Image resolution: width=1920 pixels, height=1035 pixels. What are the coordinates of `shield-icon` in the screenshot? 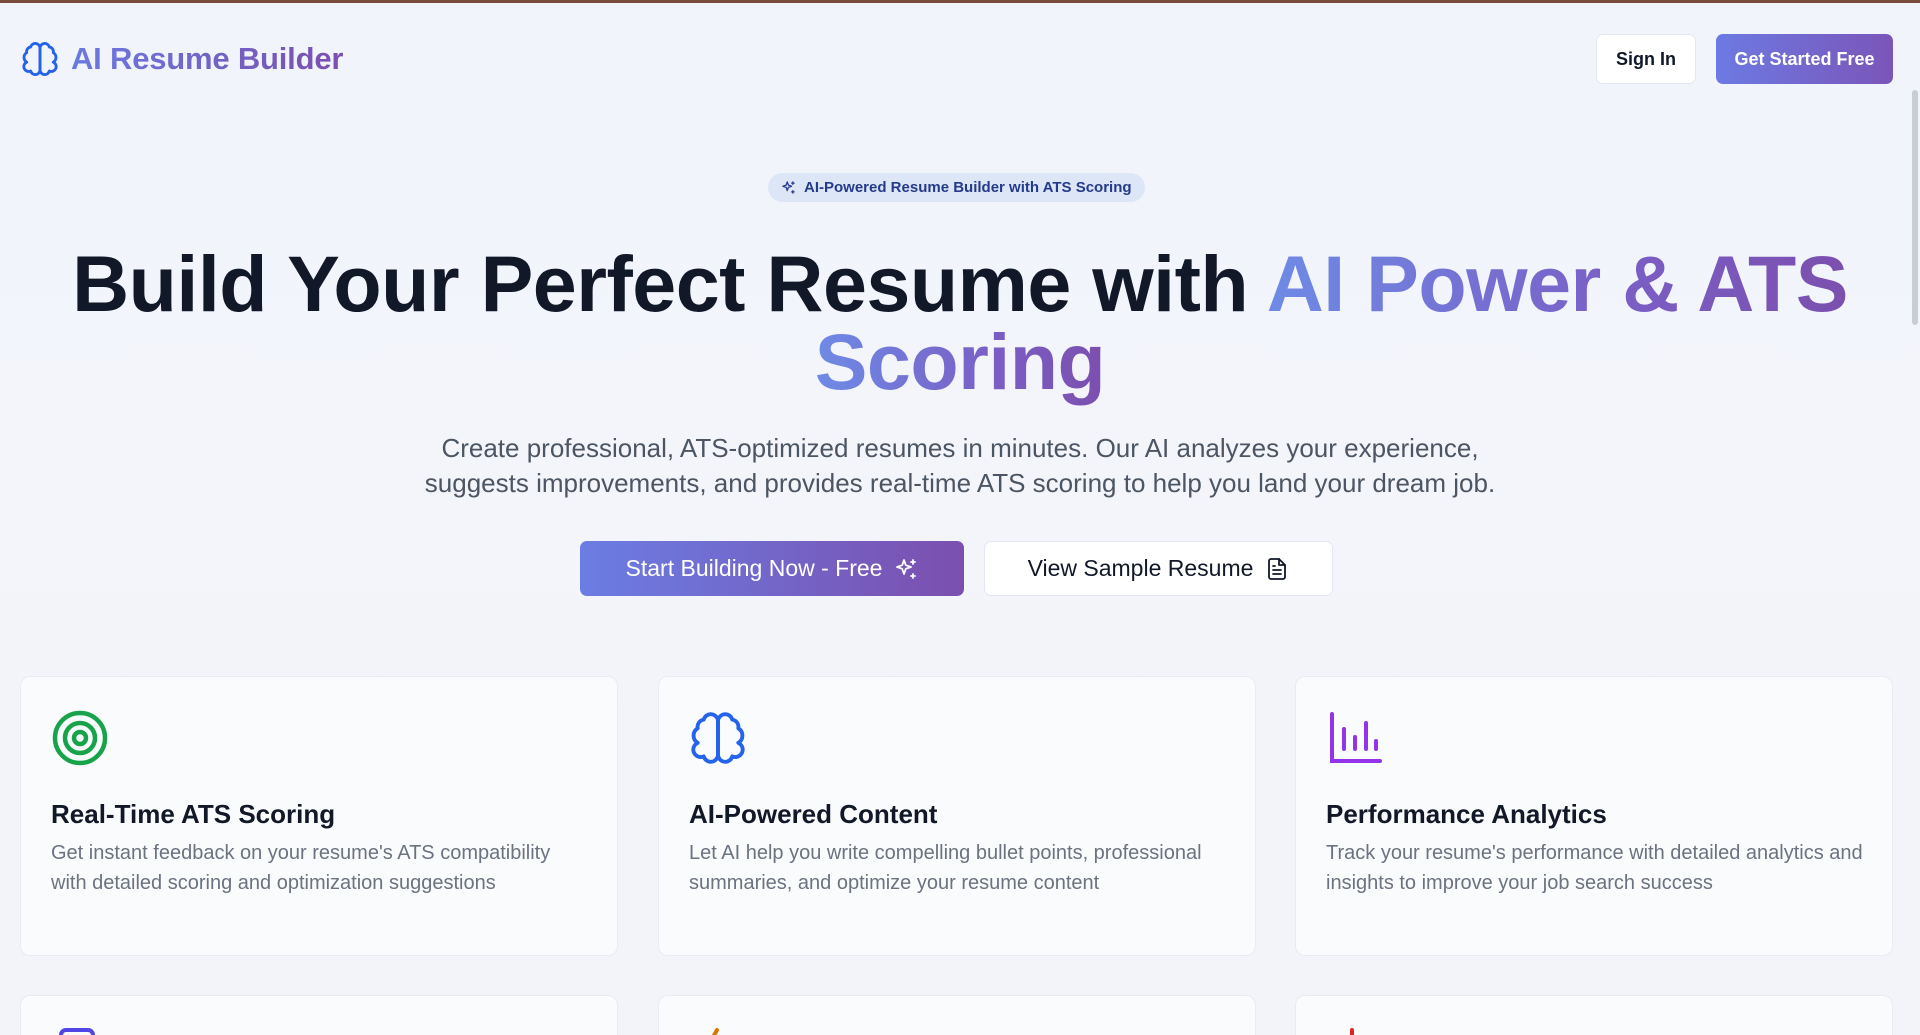 It's located at (1352, 1030).